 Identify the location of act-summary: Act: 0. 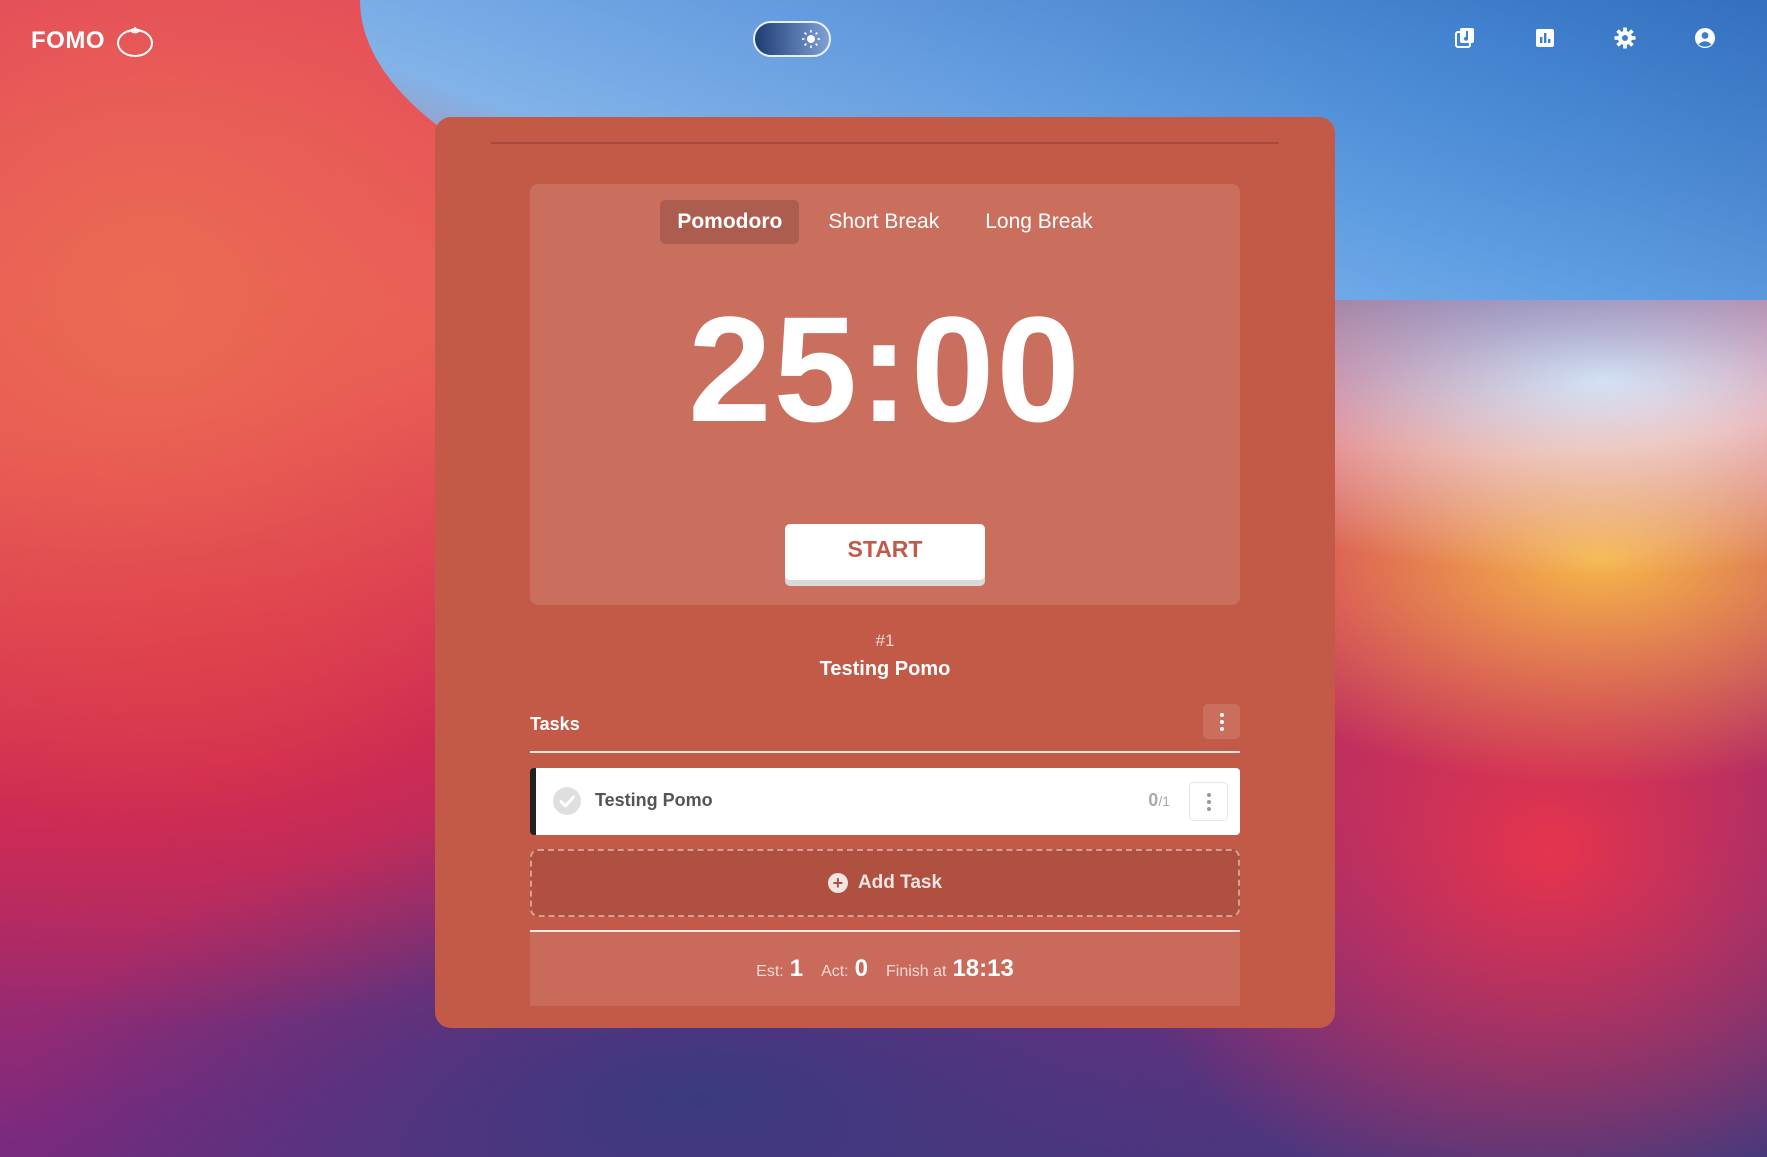
(844, 969).